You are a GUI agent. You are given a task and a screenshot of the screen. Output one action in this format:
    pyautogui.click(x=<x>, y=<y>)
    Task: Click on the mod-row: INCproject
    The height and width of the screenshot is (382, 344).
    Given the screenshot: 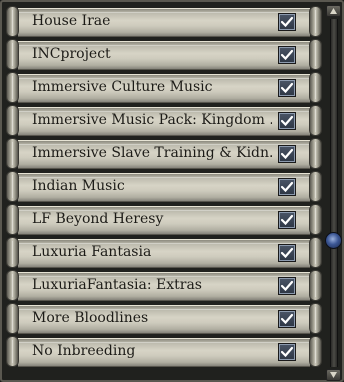 What is the action you would take?
    pyautogui.click(x=165, y=54)
    